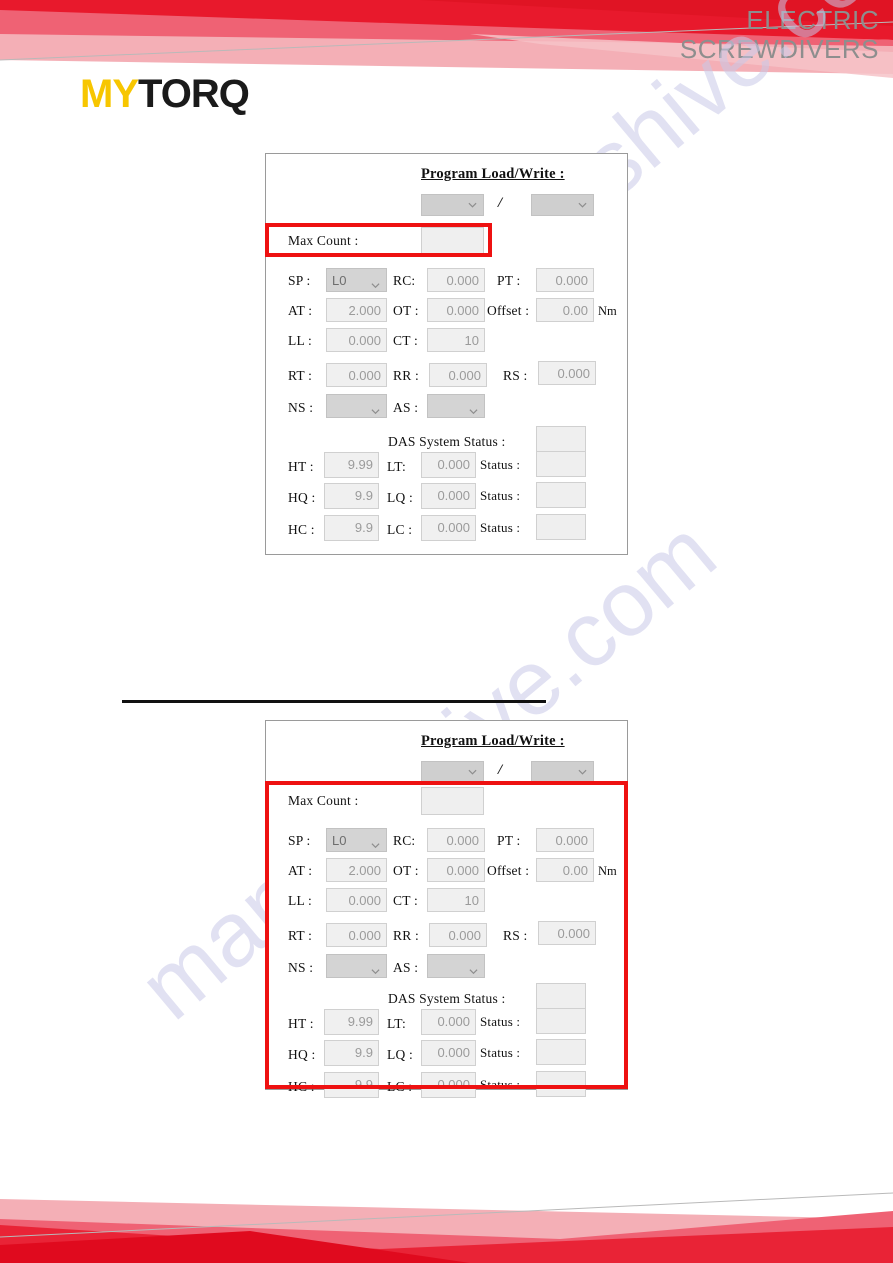  Describe the element at coordinates (302, 497) in the screenshot. I see `hq-label: HQ :` at that location.